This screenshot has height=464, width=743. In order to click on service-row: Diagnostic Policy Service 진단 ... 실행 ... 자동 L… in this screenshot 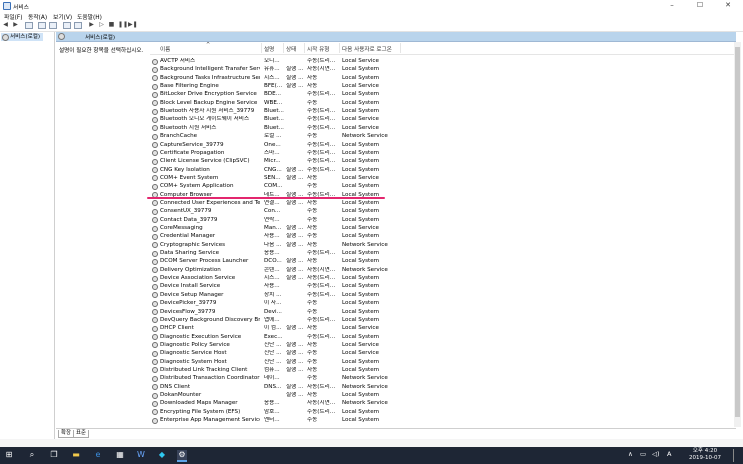, I will do `click(443, 345)`.